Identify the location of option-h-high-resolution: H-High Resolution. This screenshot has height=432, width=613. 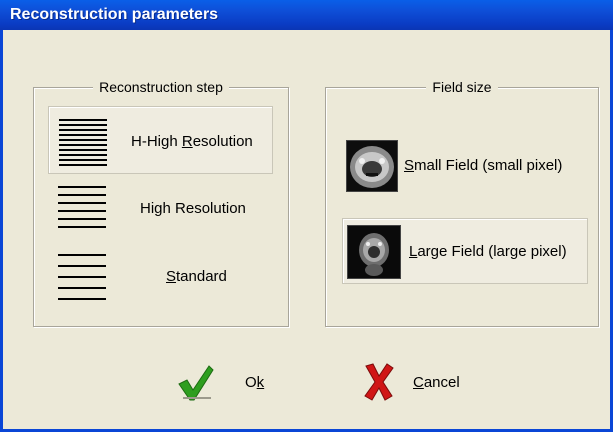
(160, 140).